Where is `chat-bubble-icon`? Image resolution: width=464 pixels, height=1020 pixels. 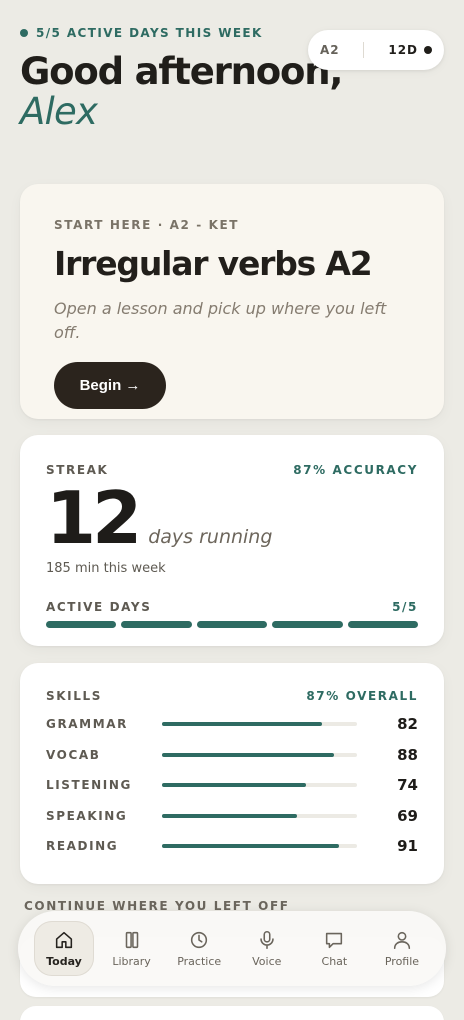 chat-bubble-icon is located at coordinates (334, 940).